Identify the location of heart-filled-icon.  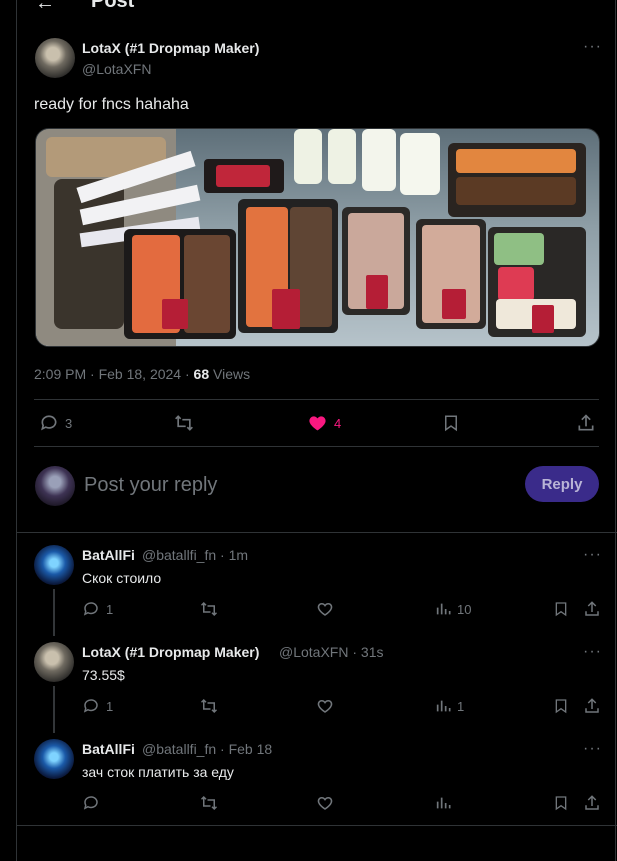
(317, 423).